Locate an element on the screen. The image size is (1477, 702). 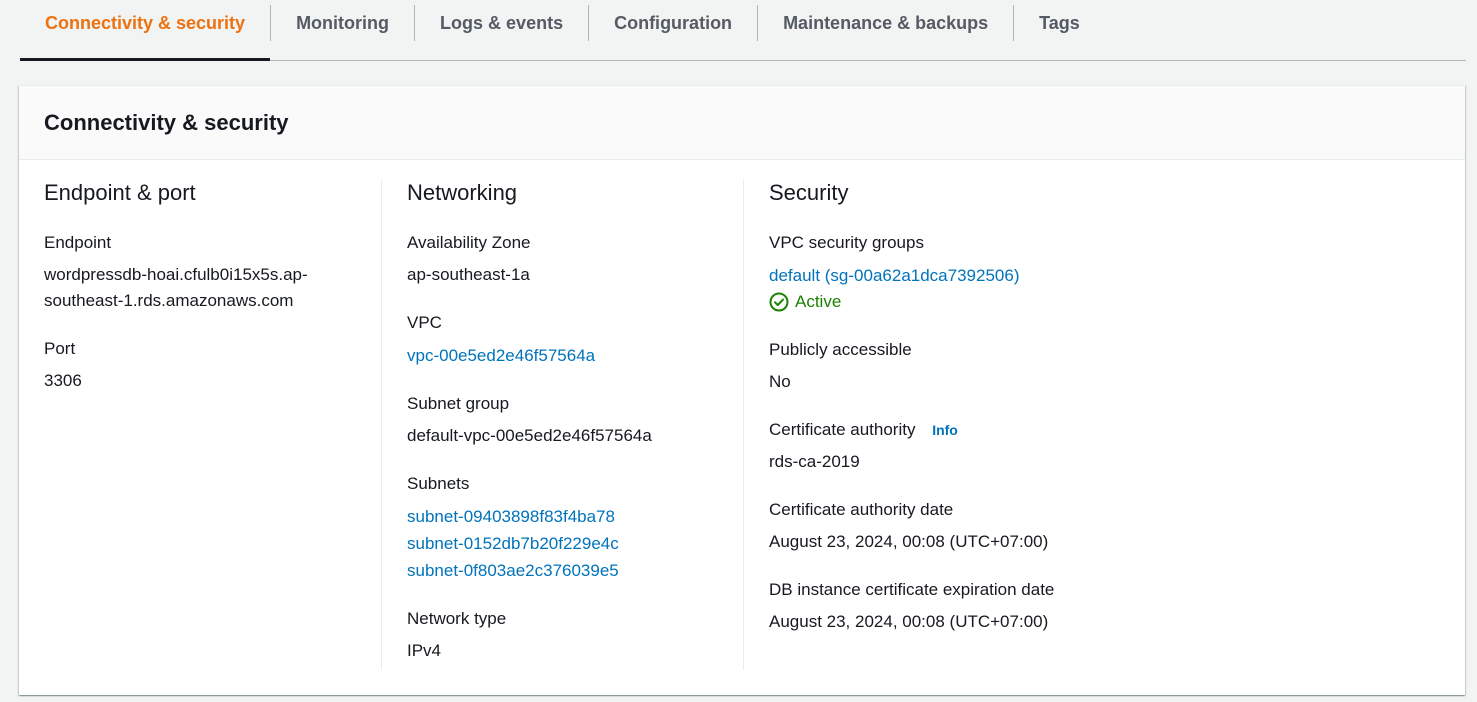
tab-maintenance-backups: Maintenance & backups is located at coordinates (885, 30).